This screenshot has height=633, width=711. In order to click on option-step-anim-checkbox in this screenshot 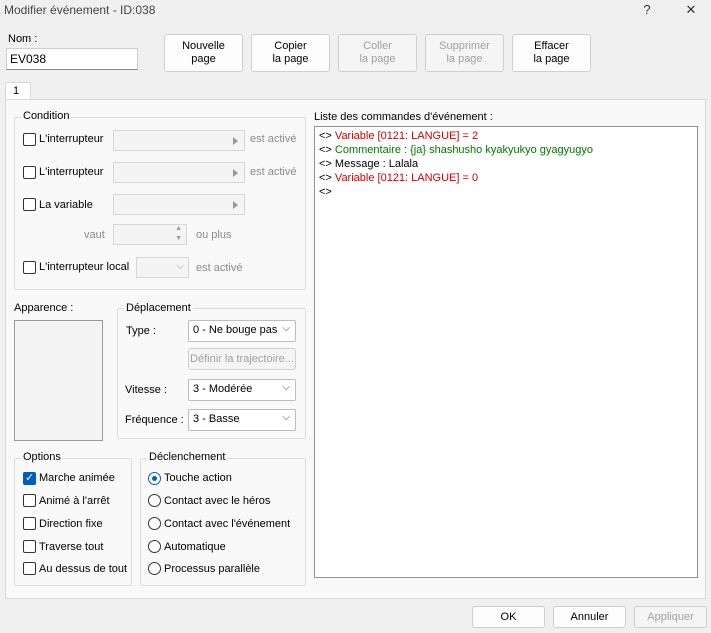, I will do `click(29, 500)`.